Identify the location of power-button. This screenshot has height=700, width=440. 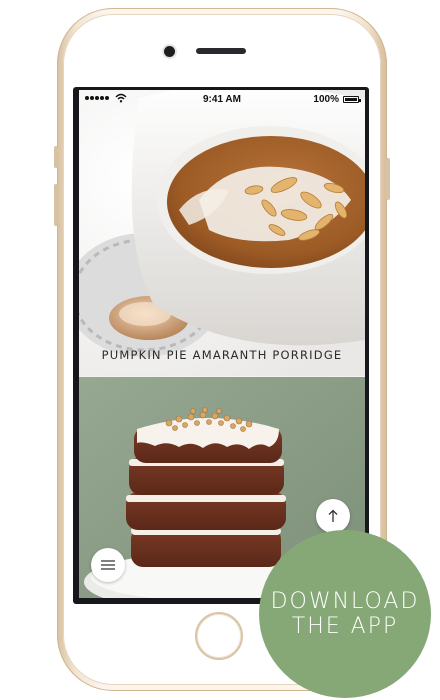
(388, 179).